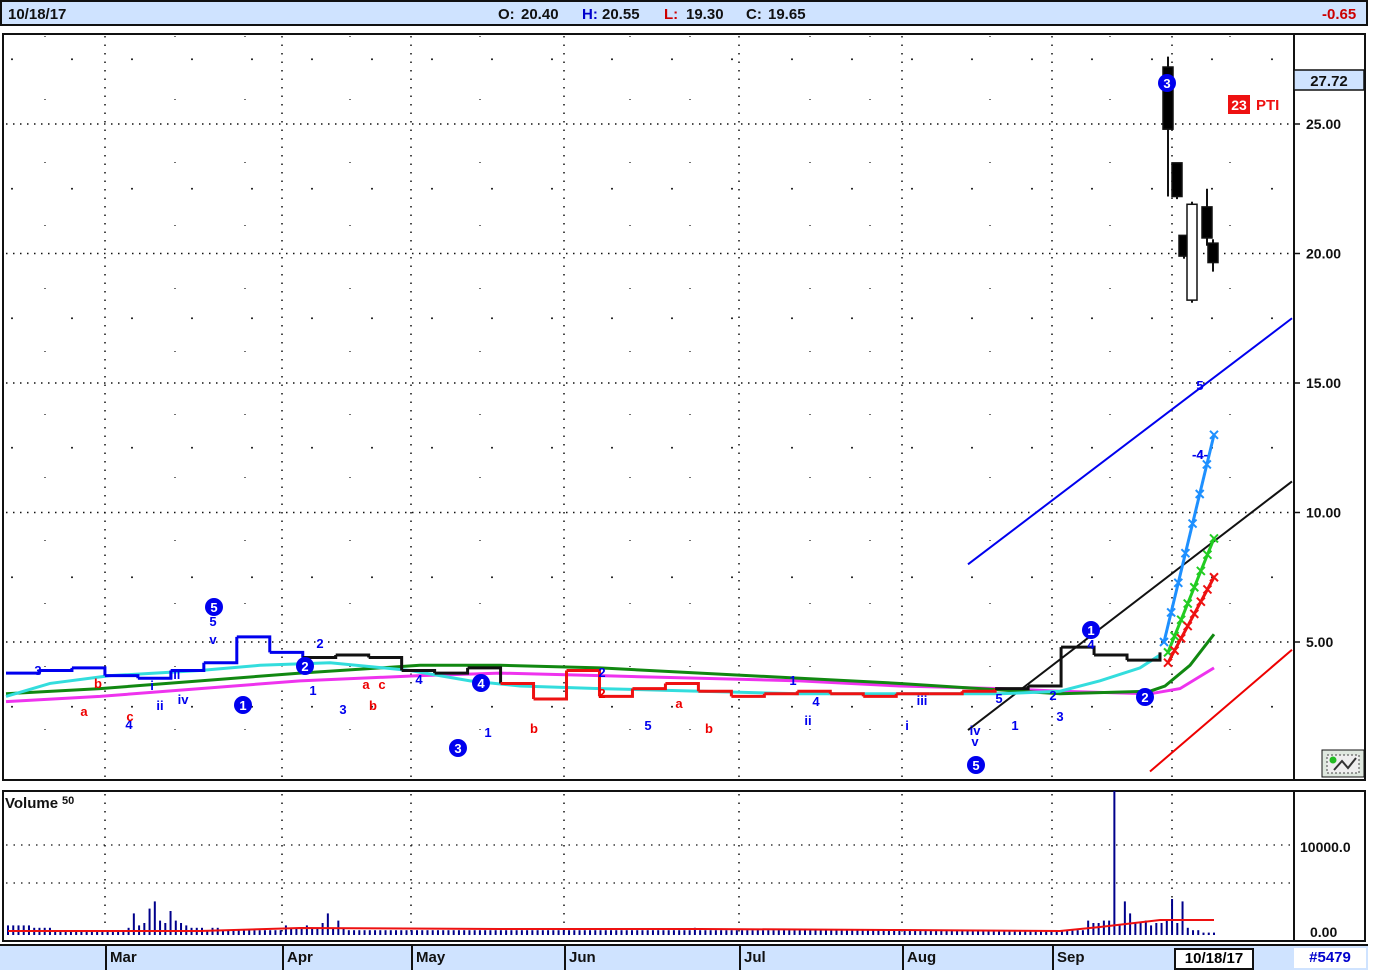 Image resolution: width=1400 pixels, height=970 pixels. Describe the element at coordinates (1325, 847) in the screenshot. I see `volume-tick-10000: 10000.0` at that location.